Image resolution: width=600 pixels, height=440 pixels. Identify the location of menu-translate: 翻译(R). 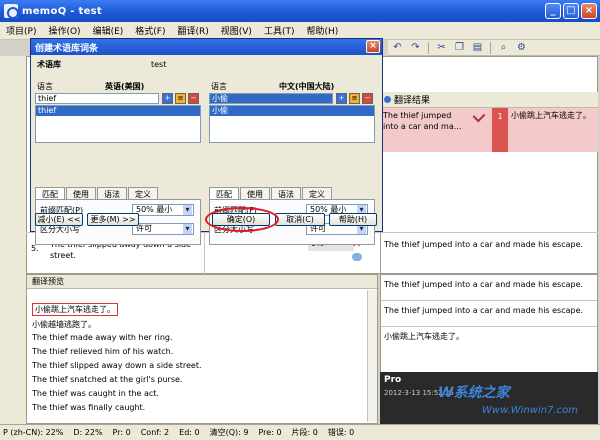
(192, 30).